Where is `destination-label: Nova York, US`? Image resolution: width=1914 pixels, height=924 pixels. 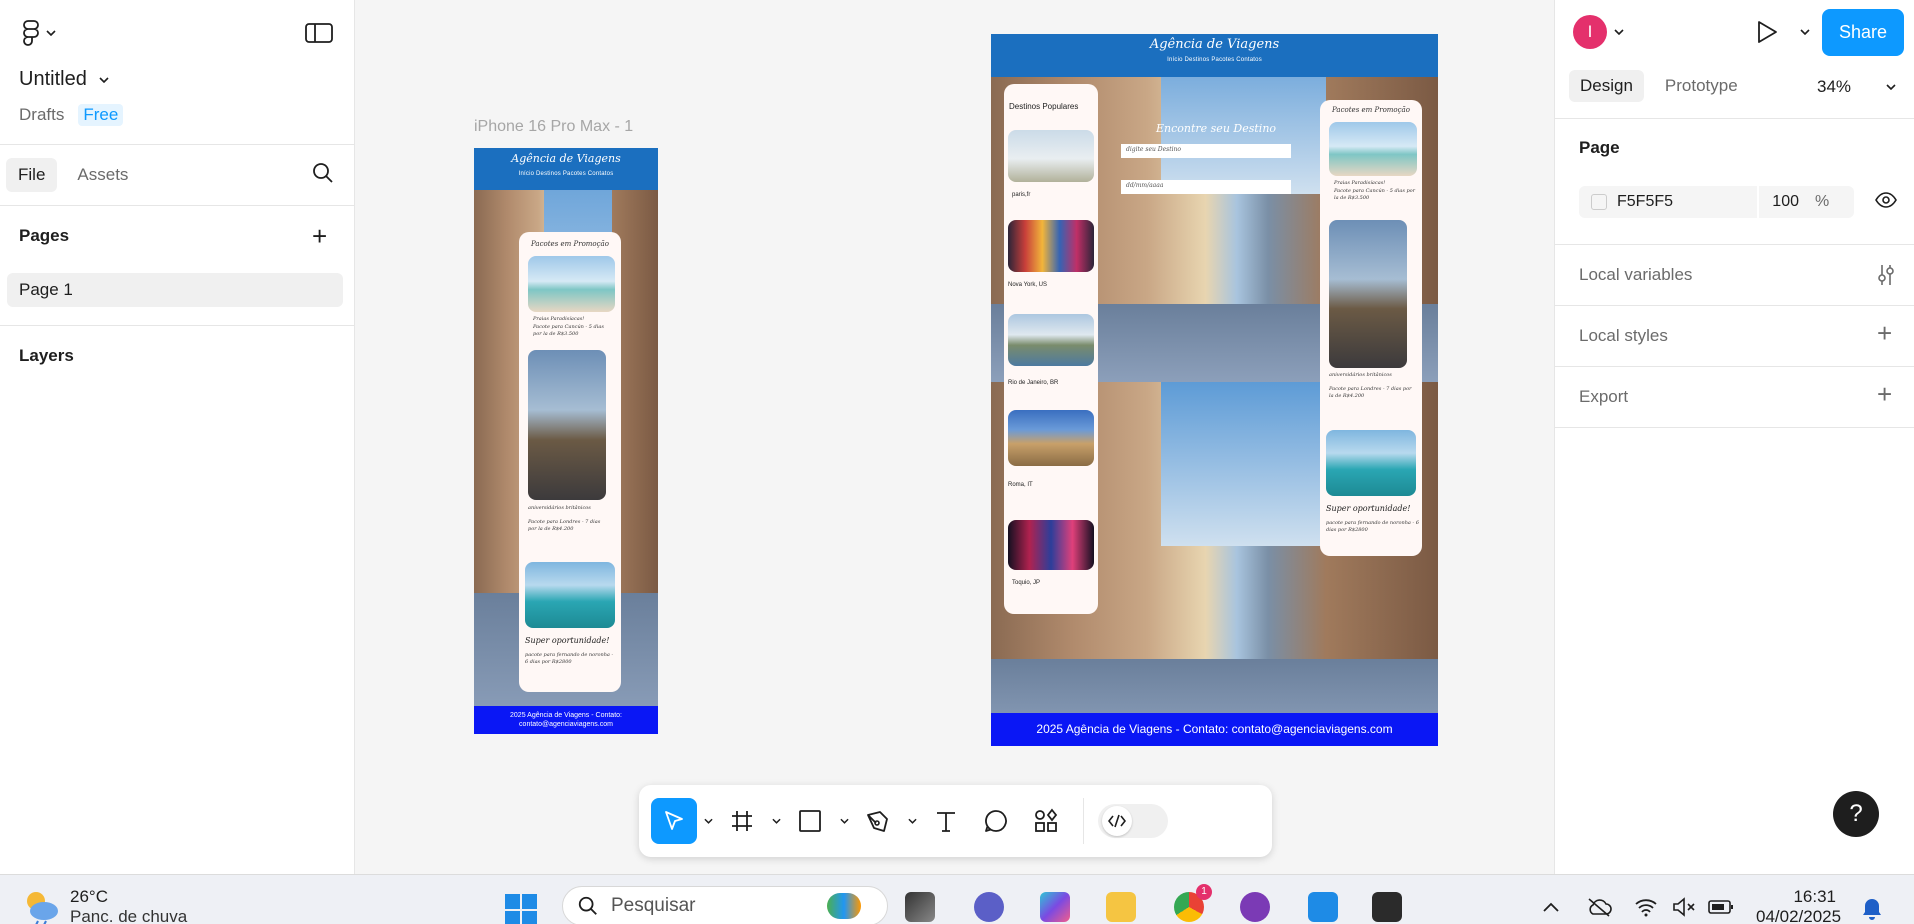 destination-label: Nova York, US is located at coordinates (1028, 285).